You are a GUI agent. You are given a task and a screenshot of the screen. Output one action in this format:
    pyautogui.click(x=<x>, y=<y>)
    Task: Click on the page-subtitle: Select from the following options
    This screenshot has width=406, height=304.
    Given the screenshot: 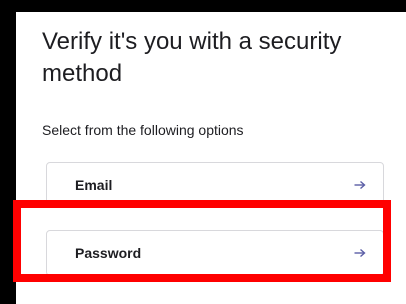 What is the action you would take?
    pyautogui.click(x=143, y=130)
    